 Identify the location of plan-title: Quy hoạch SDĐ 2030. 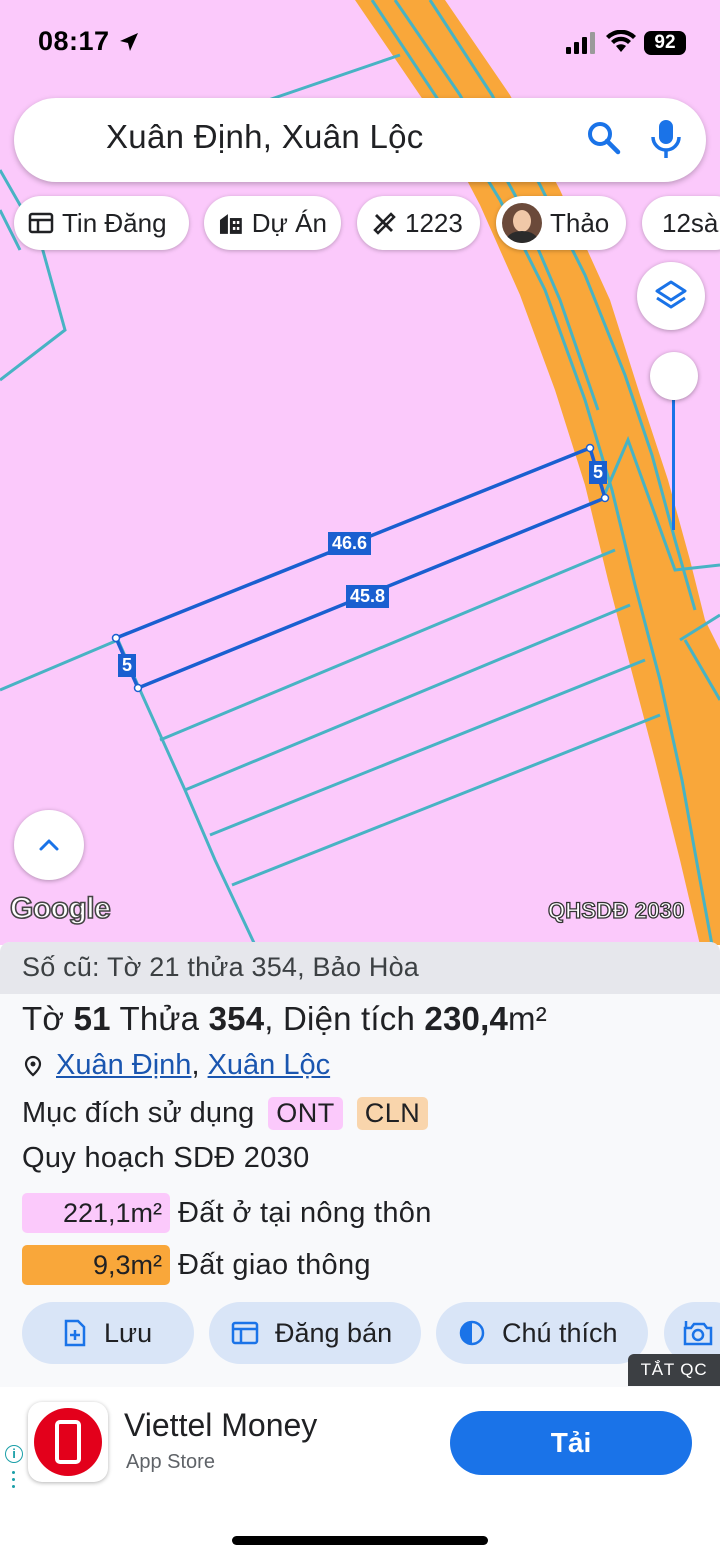
(166, 1158).